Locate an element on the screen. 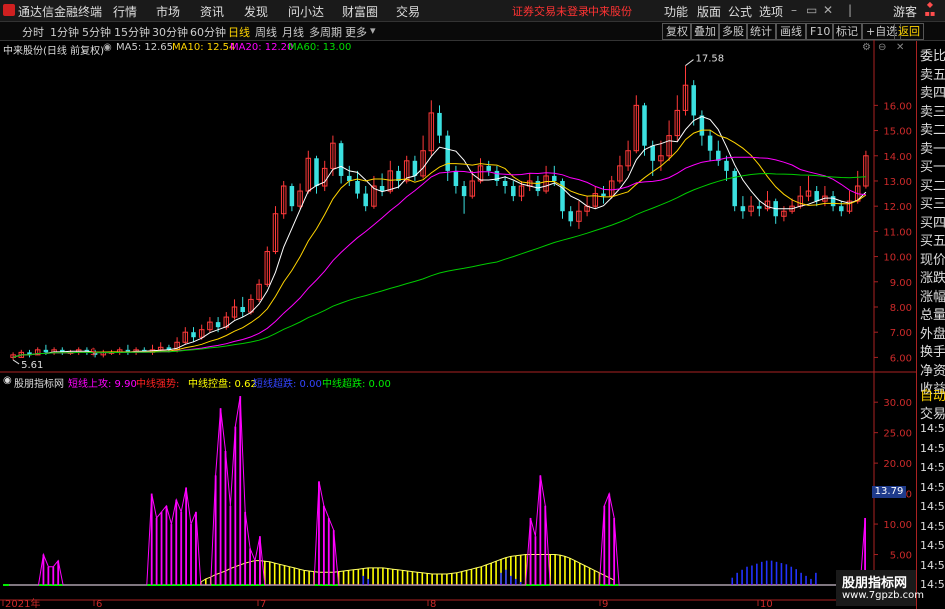  watermark: 股朋指标网 www.7gpzb.com is located at coordinates (880, 588).